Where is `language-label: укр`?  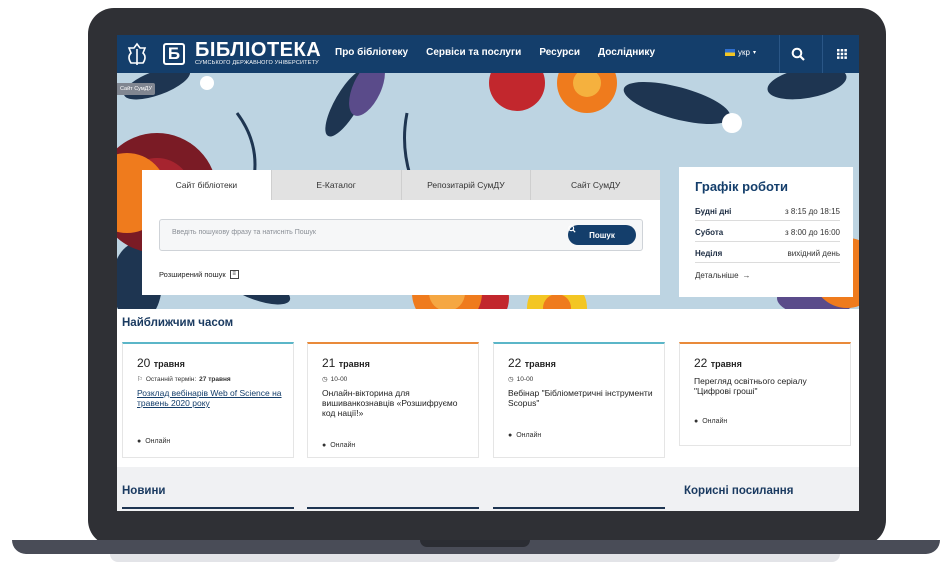 language-label: укр is located at coordinates (744, 52).